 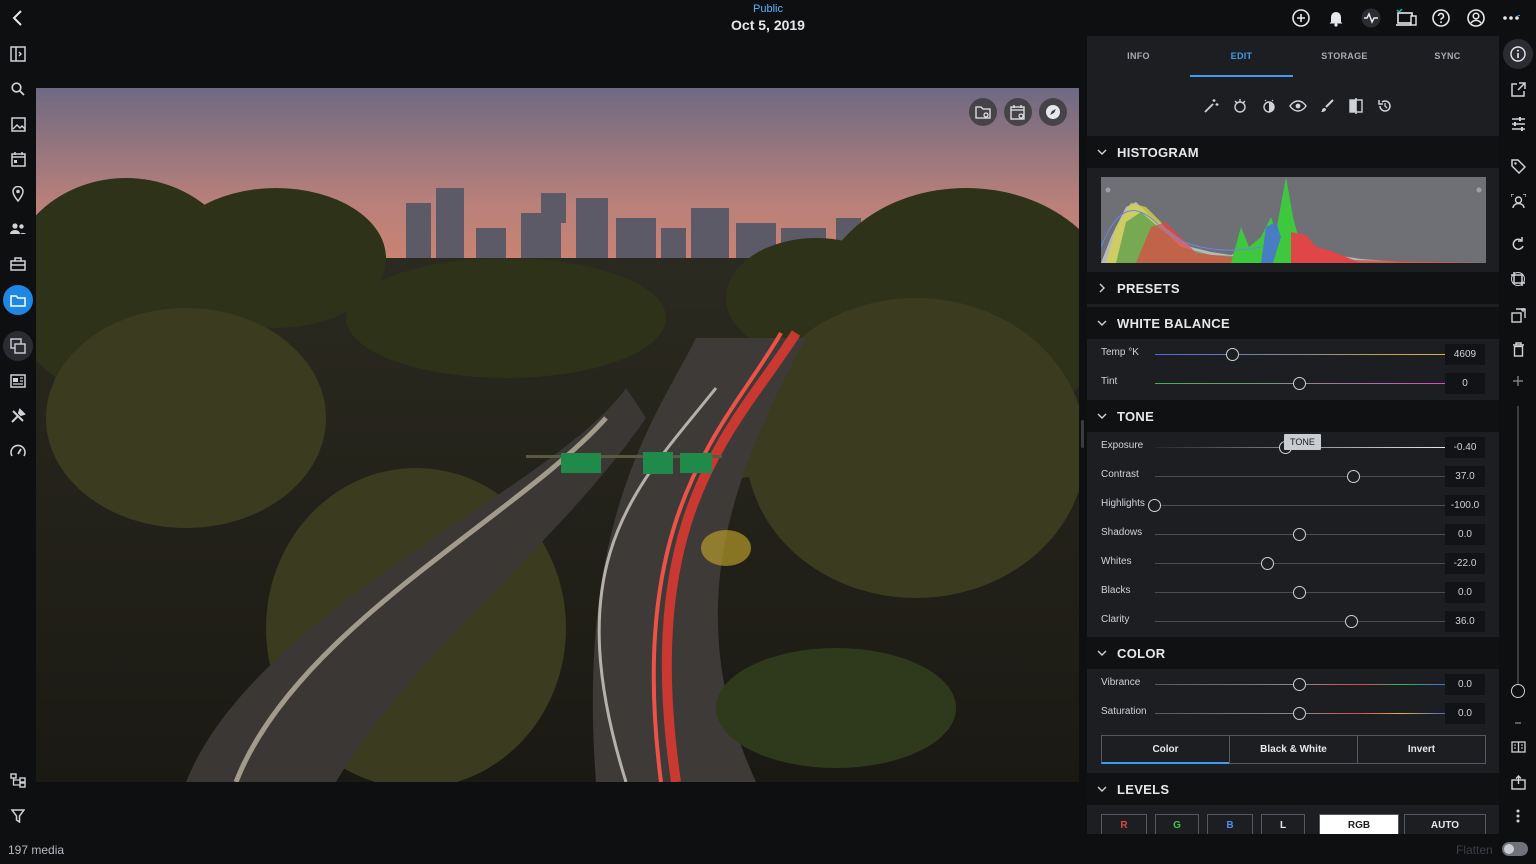 I want to click on zoom-slider, so click(x=1518, y=552).